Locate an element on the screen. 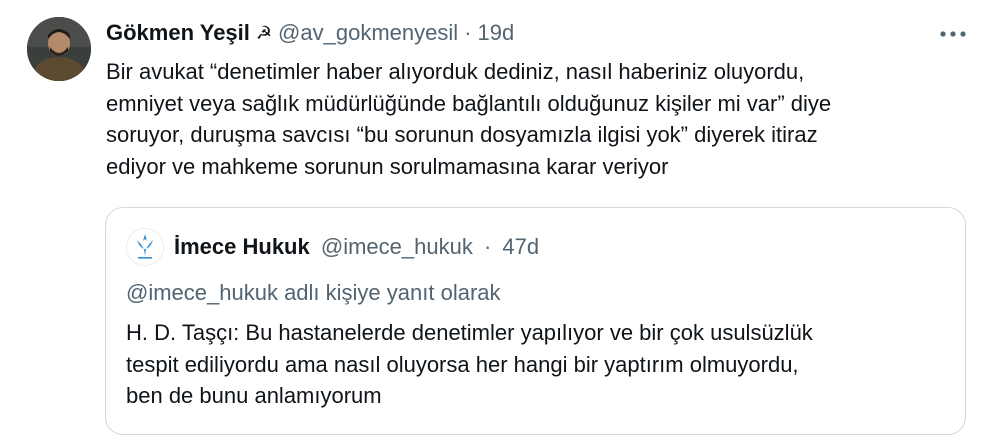 This screenshot has height=445, width=1000. tweet-header: Gökmen Yeşil ☭ @av_gokmenyesil · 19d is located at coordinates (310, 33).